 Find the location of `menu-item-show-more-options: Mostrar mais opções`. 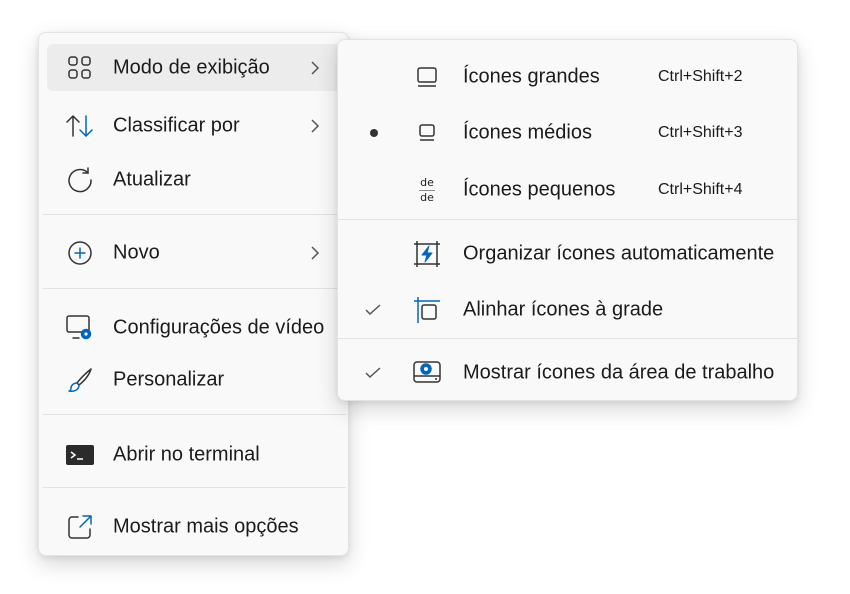

menu-item-show-more-options: Mostrar mais opções is located at coordinates (194, 527).